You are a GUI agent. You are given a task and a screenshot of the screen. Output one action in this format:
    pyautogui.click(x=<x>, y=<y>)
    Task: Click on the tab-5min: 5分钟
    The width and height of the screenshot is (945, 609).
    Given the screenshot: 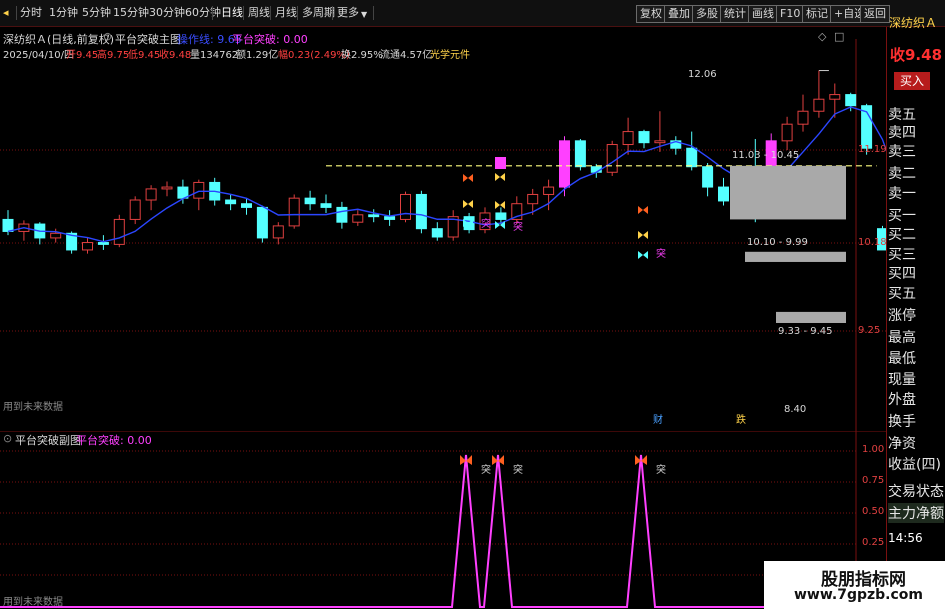 What is the action you would take?
    pyautogui.click(x=96, y=13)
    